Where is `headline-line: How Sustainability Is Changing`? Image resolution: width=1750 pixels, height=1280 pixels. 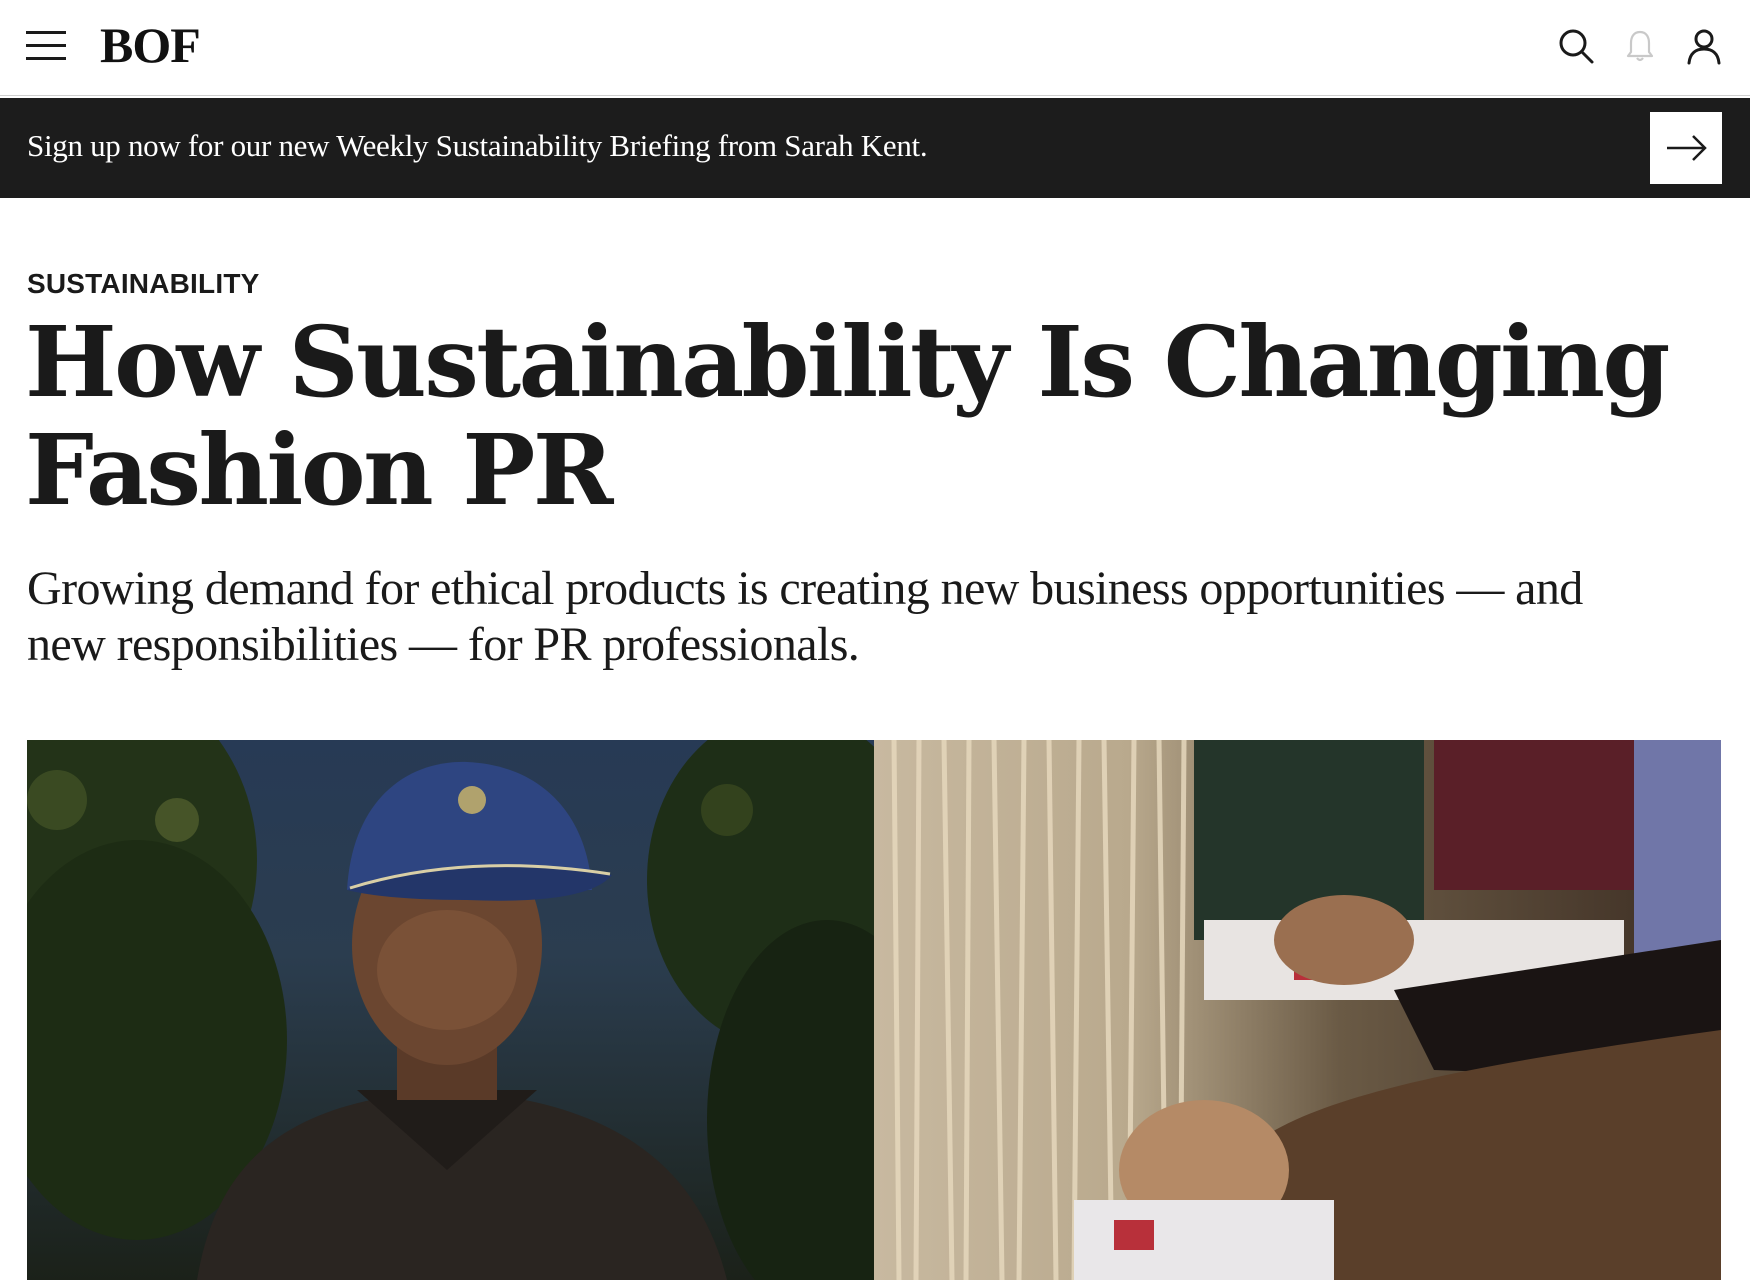 headline-line: How Sustainability Is Changing is located at coordinates (847, 362).